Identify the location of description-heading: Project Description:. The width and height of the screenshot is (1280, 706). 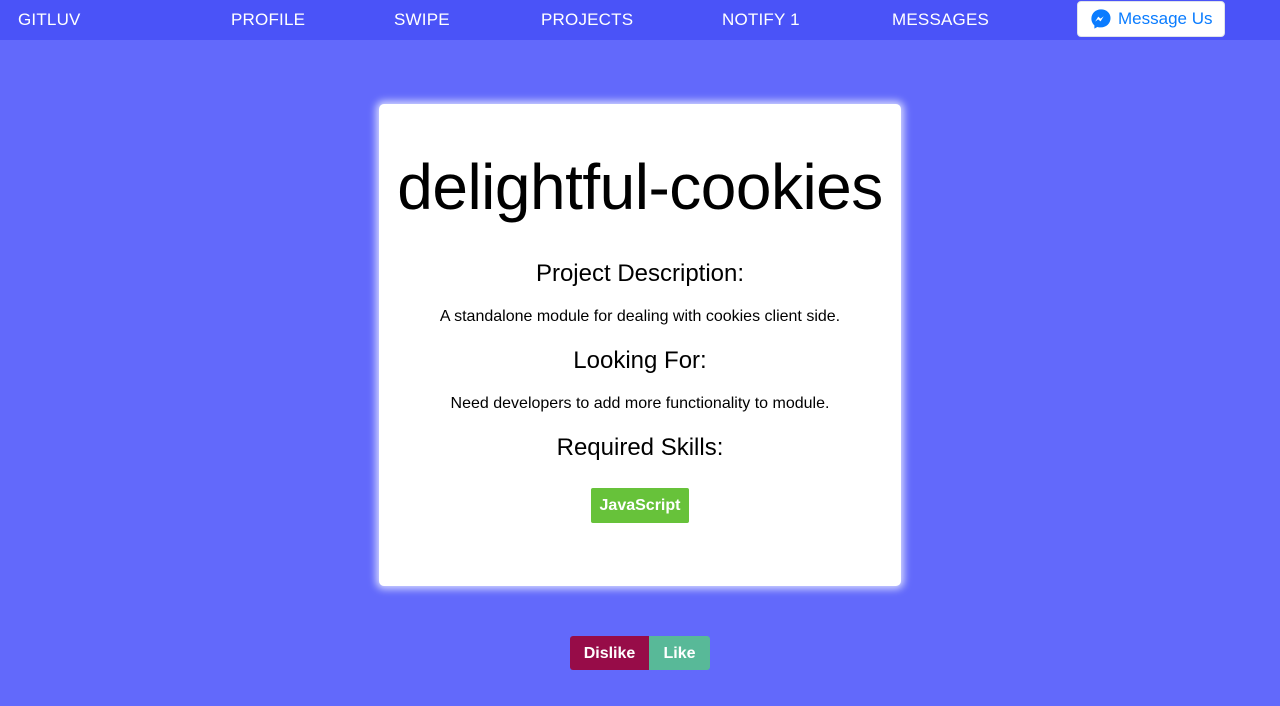
(640, 273).